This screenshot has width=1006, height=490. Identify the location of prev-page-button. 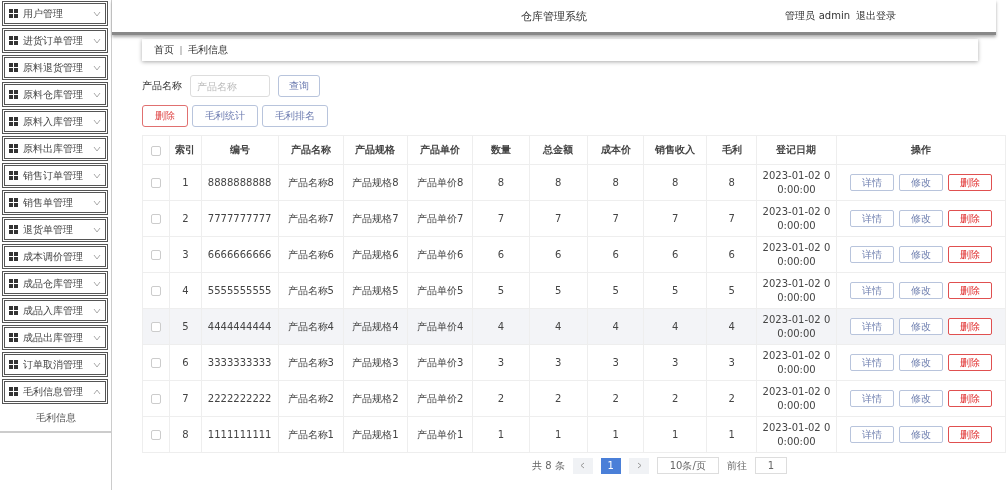
(582, 465).